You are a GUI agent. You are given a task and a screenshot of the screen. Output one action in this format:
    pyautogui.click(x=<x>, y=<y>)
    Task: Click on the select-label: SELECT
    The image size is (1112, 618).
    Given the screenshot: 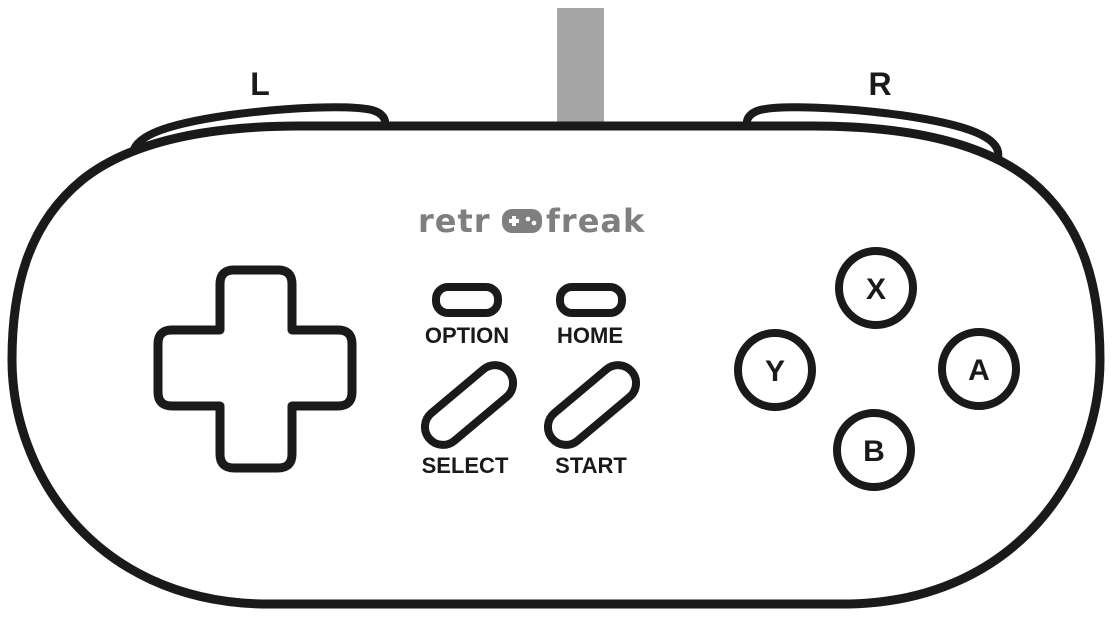 What is the action you would take?
    pyautogui.click(x=465, y=465)
    